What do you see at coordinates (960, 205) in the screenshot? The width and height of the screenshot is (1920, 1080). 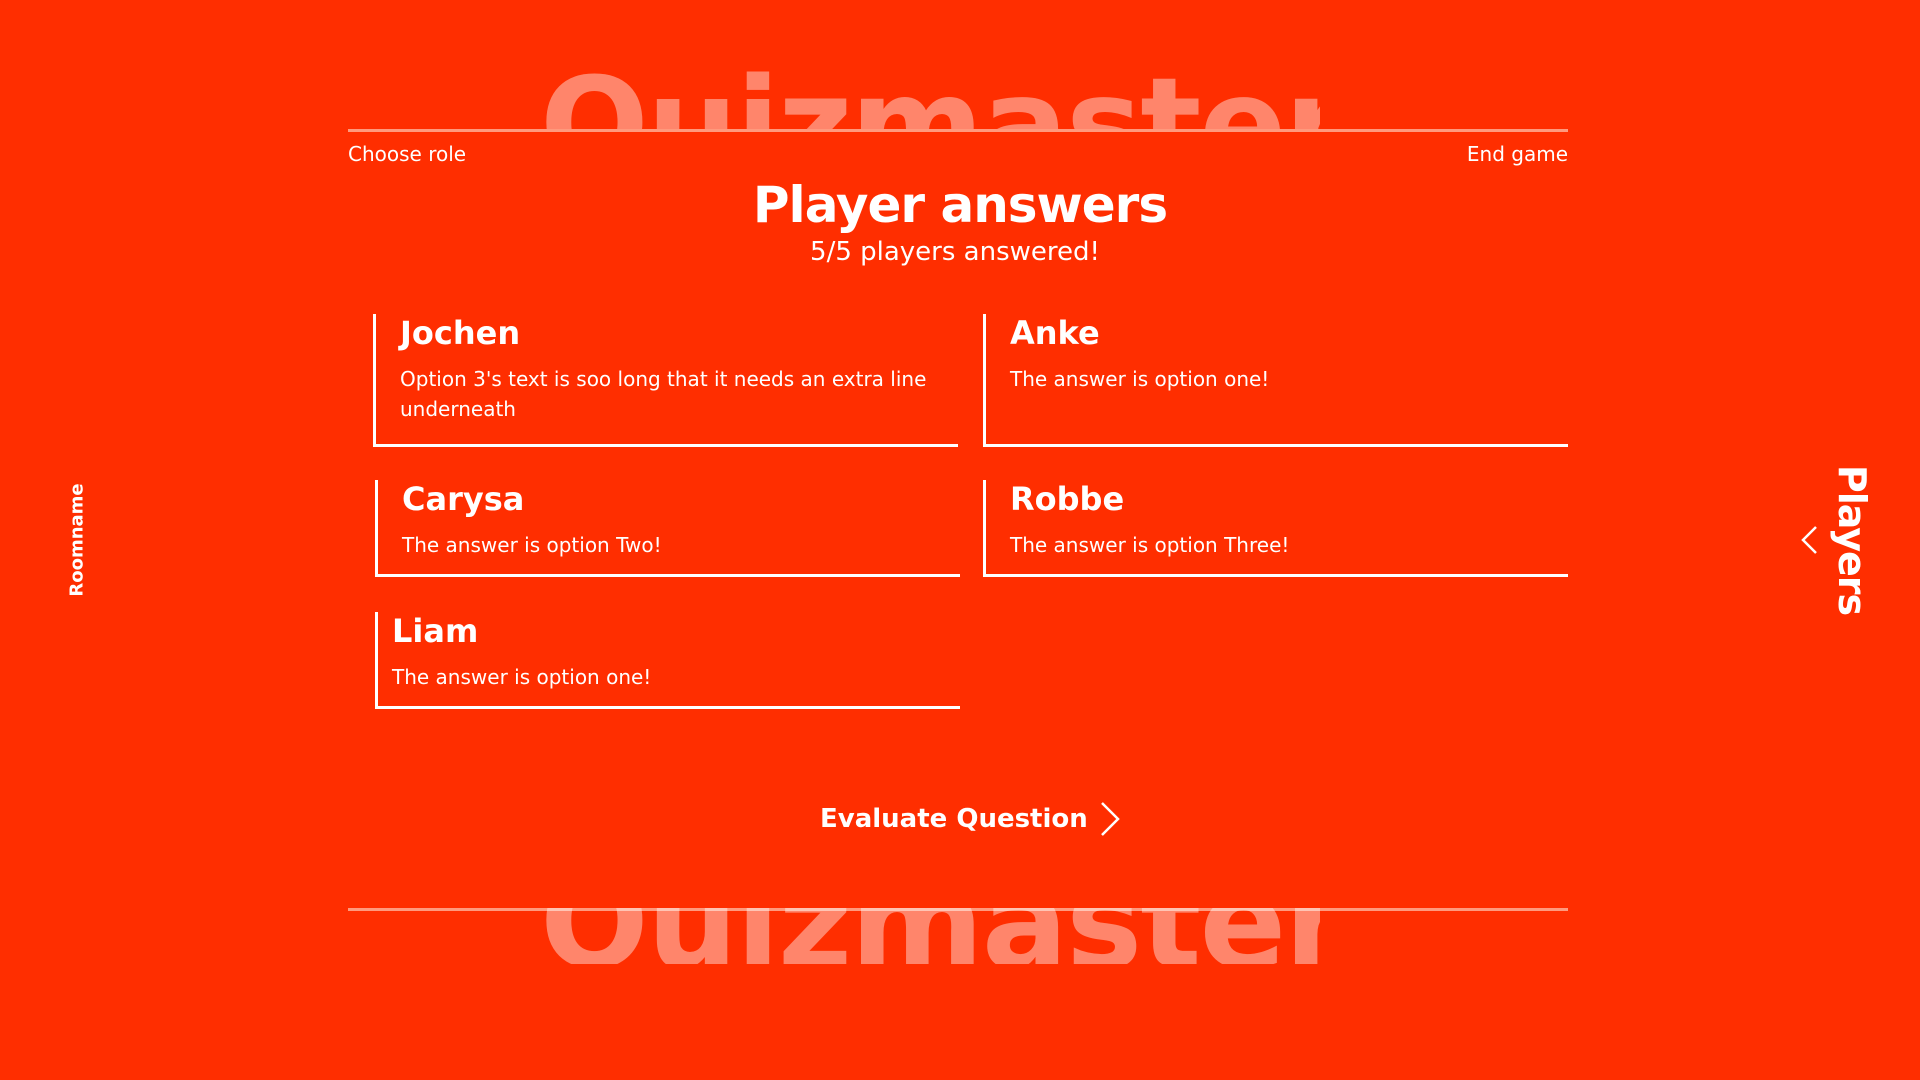 I see `page-title: Player answers` at bounding box center [960, 205].